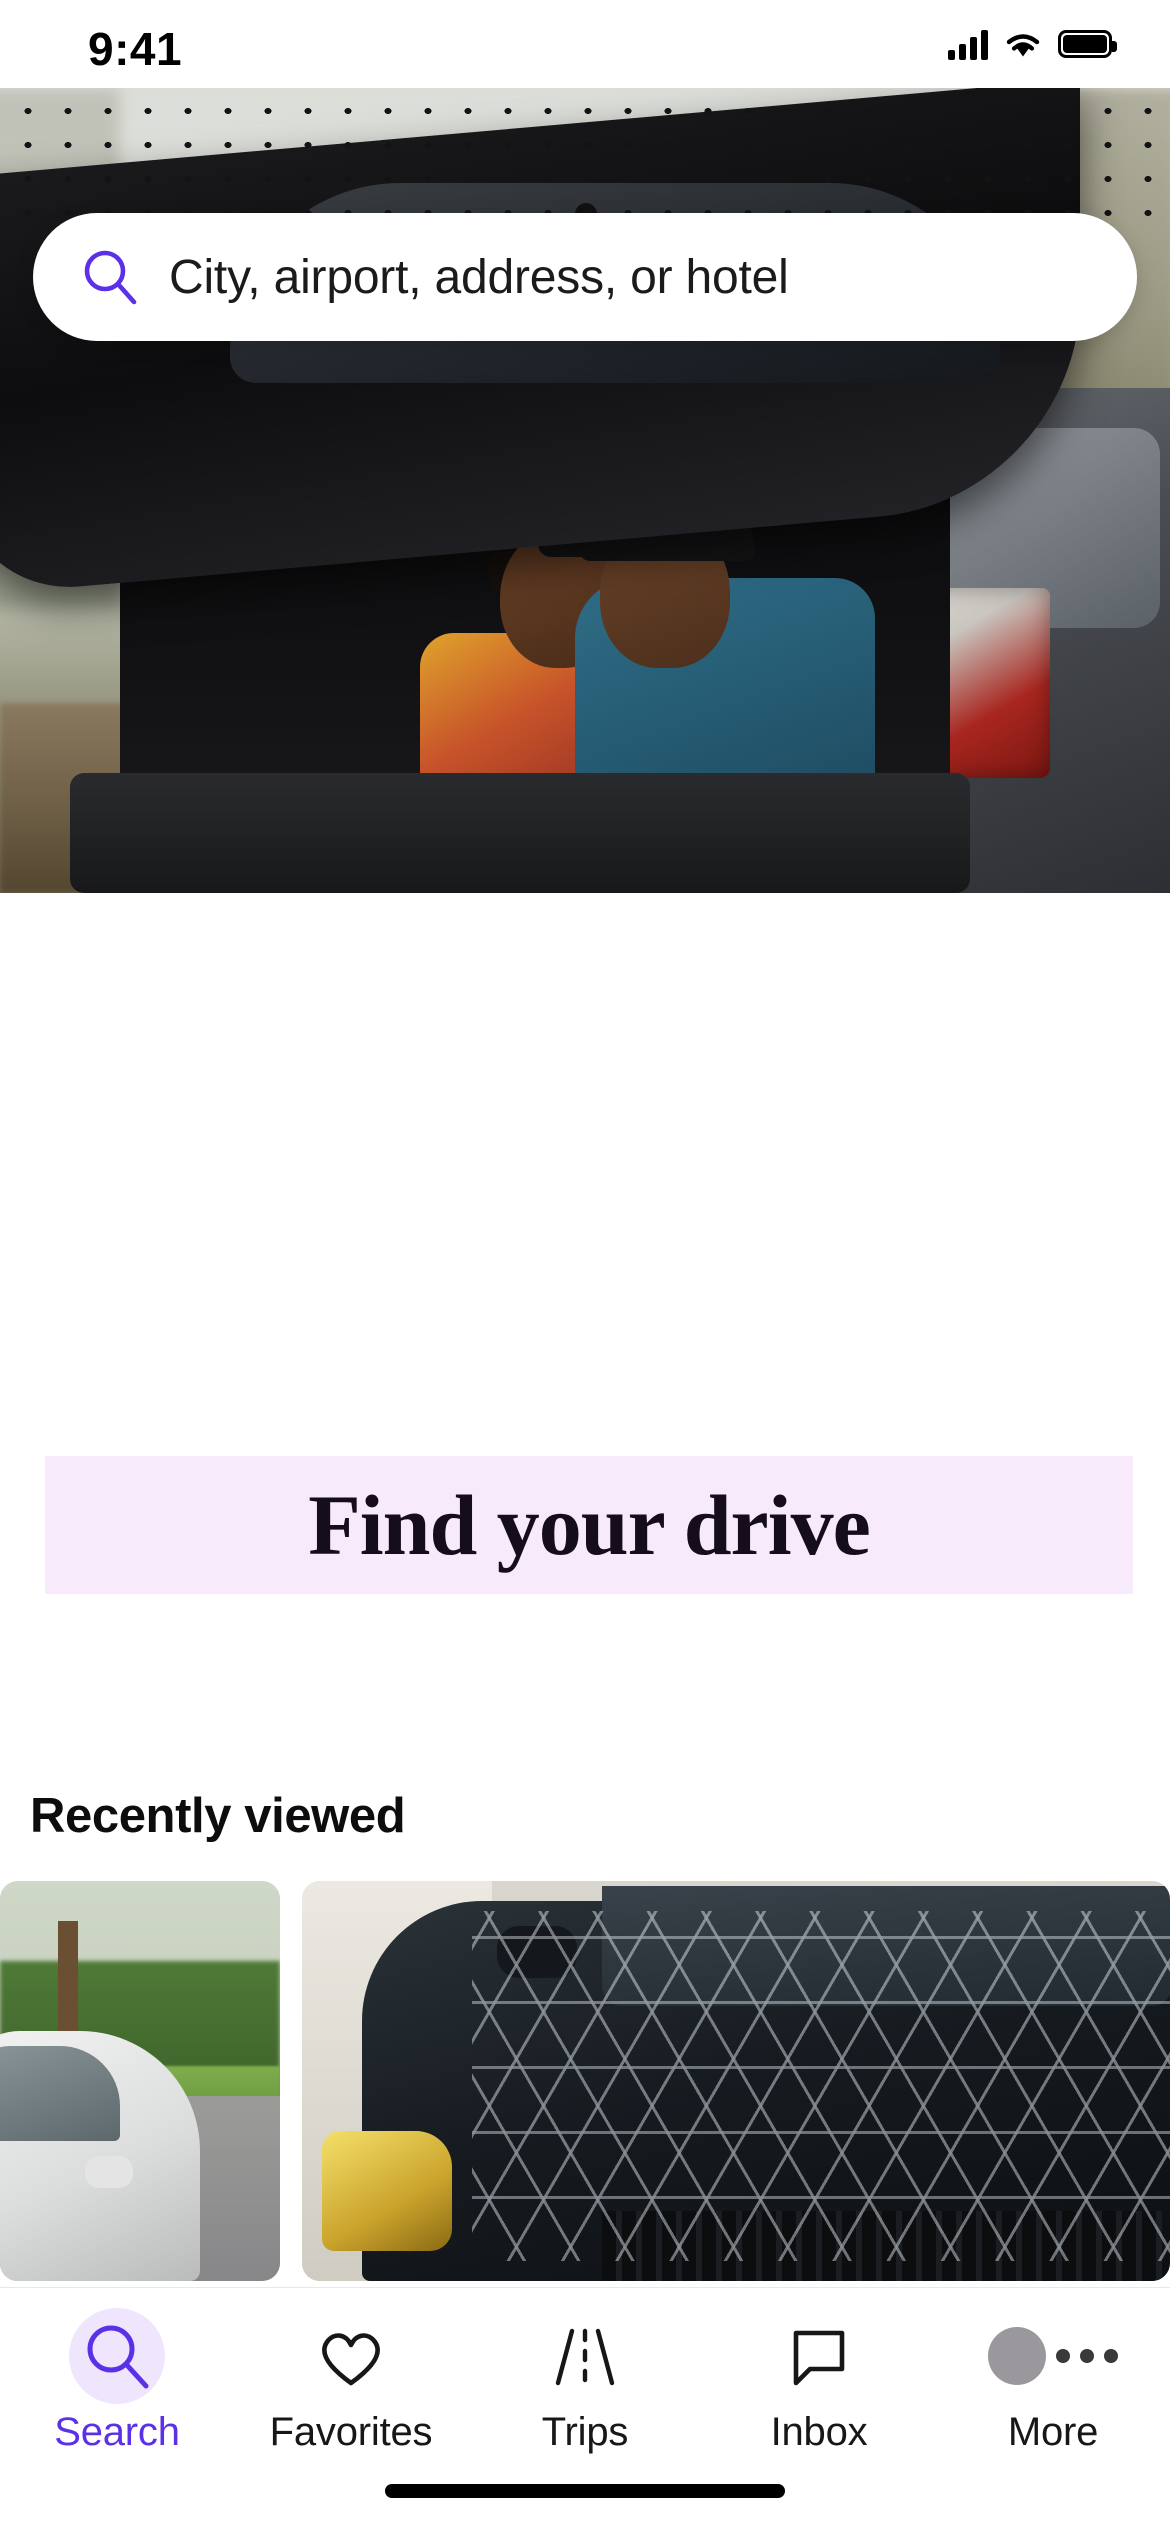  What do you see at coordinates (117, 2432) in the screenshot?
I see `tab-label: Search` at bounding box center [117, 2432].